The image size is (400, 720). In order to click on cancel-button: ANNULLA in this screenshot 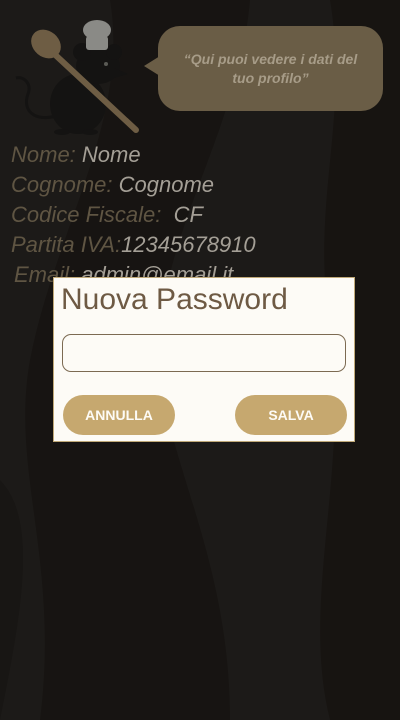, I will do `click(119, 415)`.